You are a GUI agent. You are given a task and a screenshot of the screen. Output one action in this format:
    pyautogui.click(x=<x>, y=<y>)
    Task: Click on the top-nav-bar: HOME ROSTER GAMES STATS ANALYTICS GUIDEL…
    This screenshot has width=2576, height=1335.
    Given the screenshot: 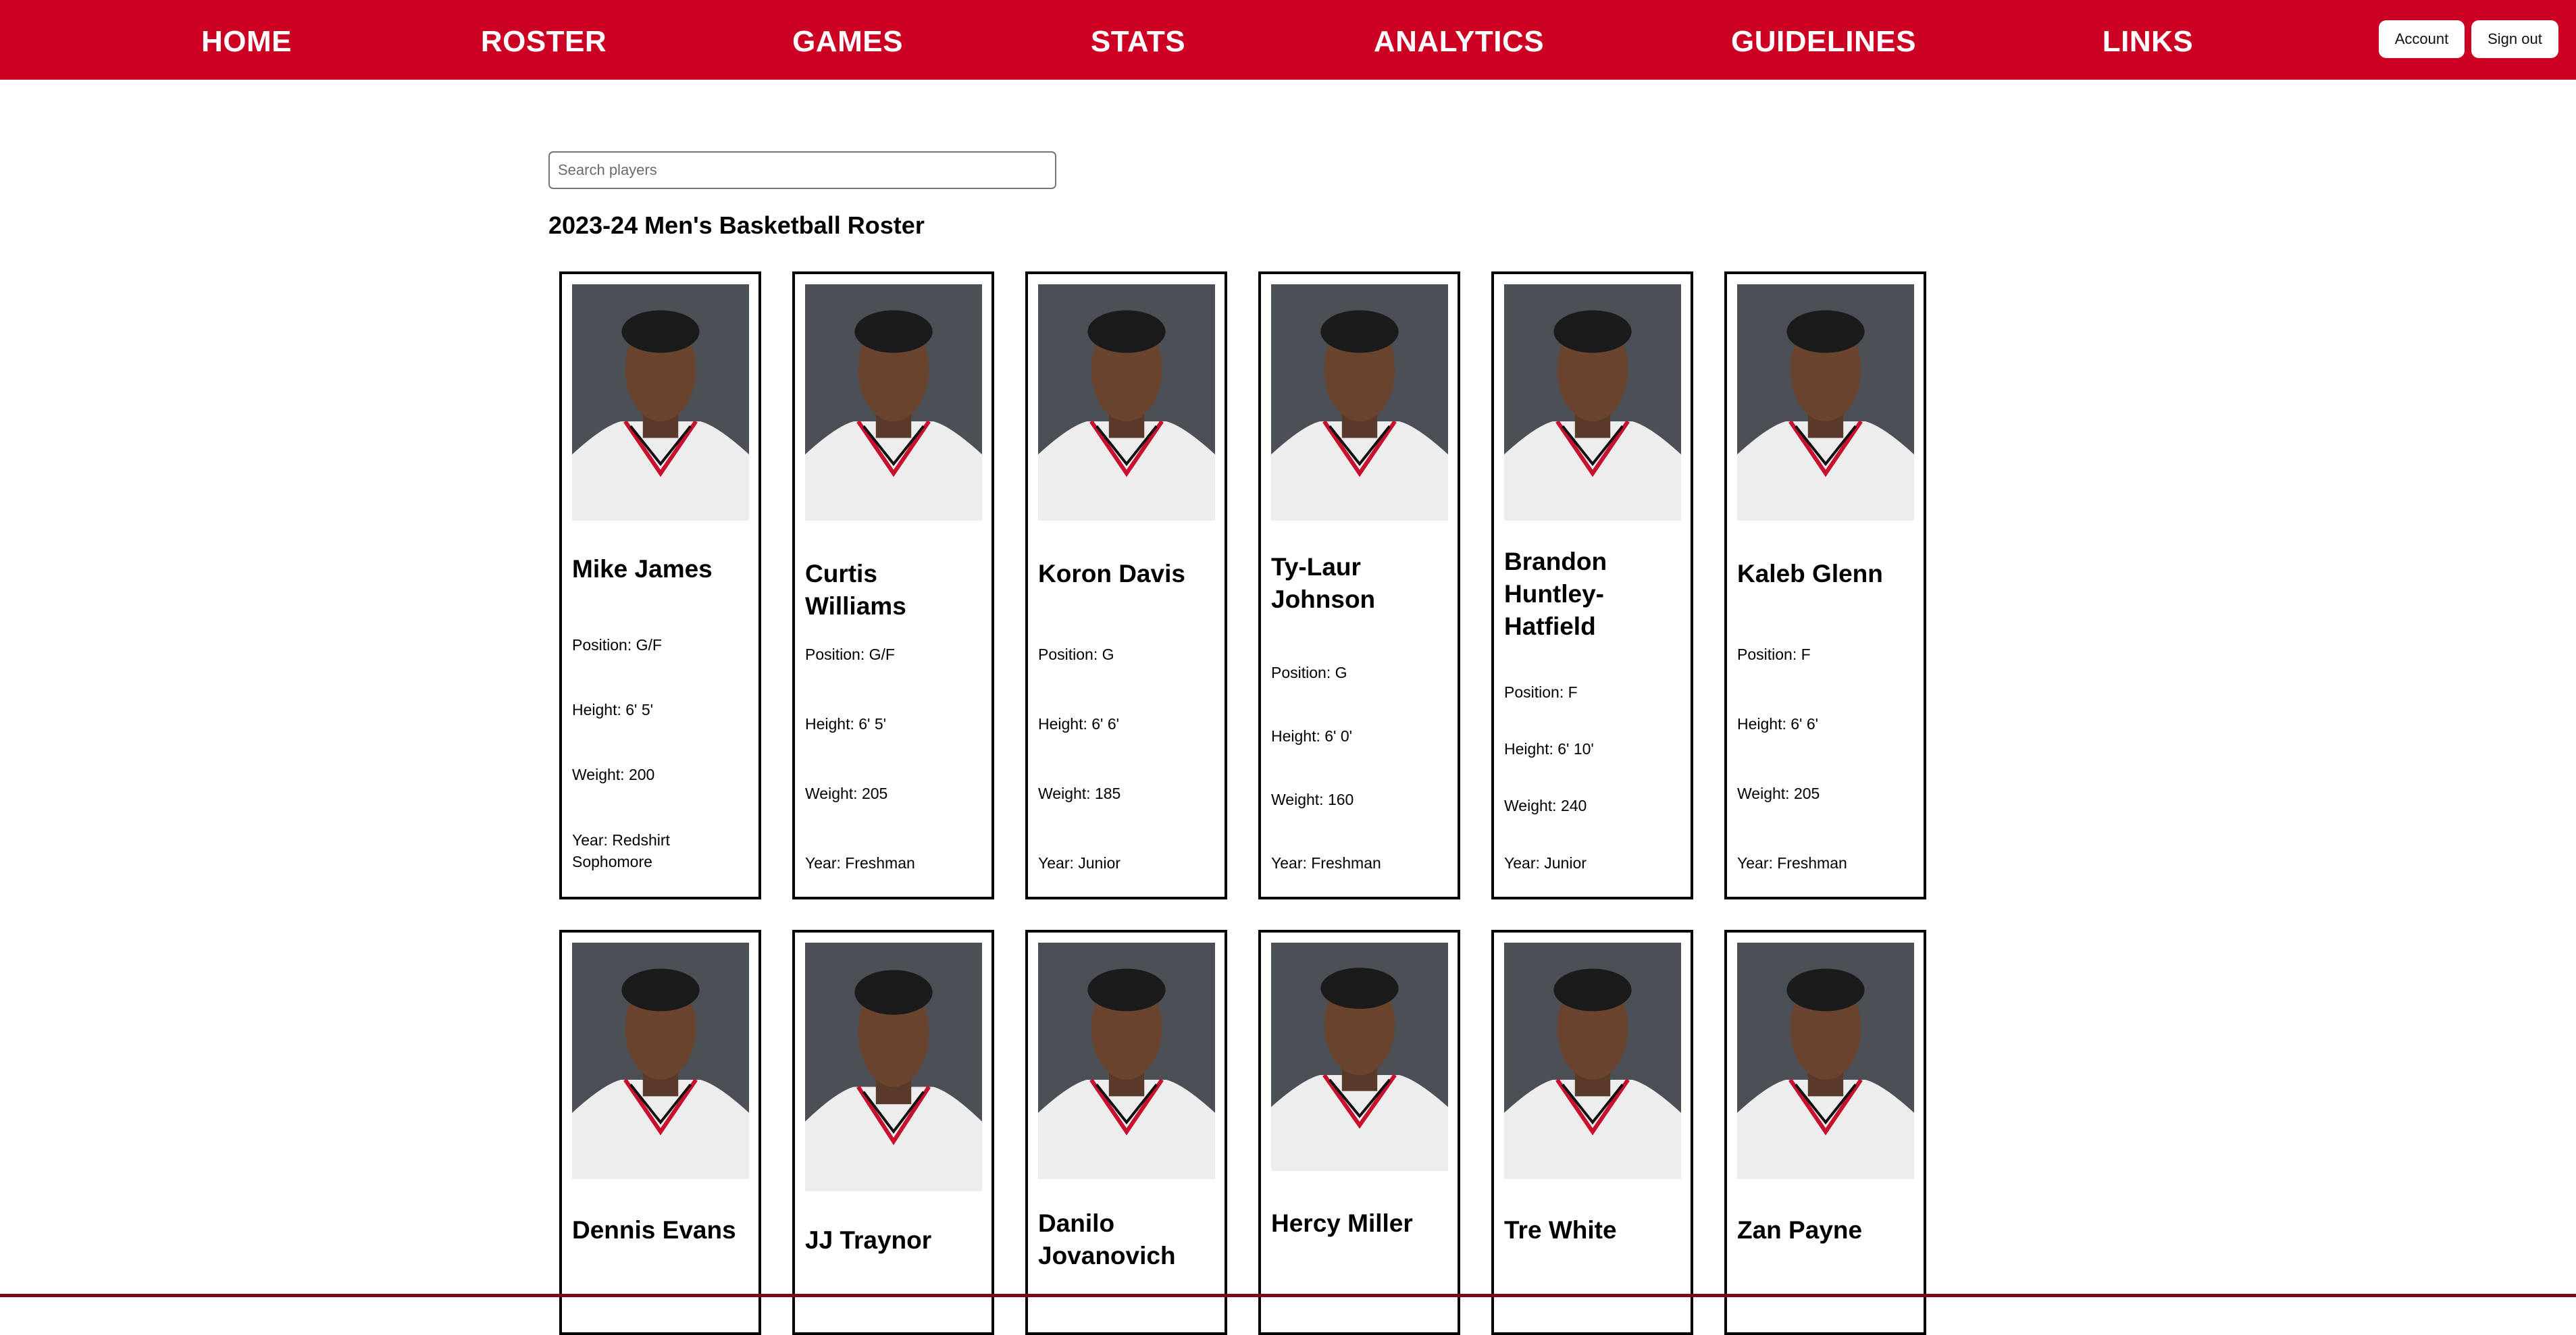 What is the action you would take?
    pyautogui.click(x=1288, y=40)
    